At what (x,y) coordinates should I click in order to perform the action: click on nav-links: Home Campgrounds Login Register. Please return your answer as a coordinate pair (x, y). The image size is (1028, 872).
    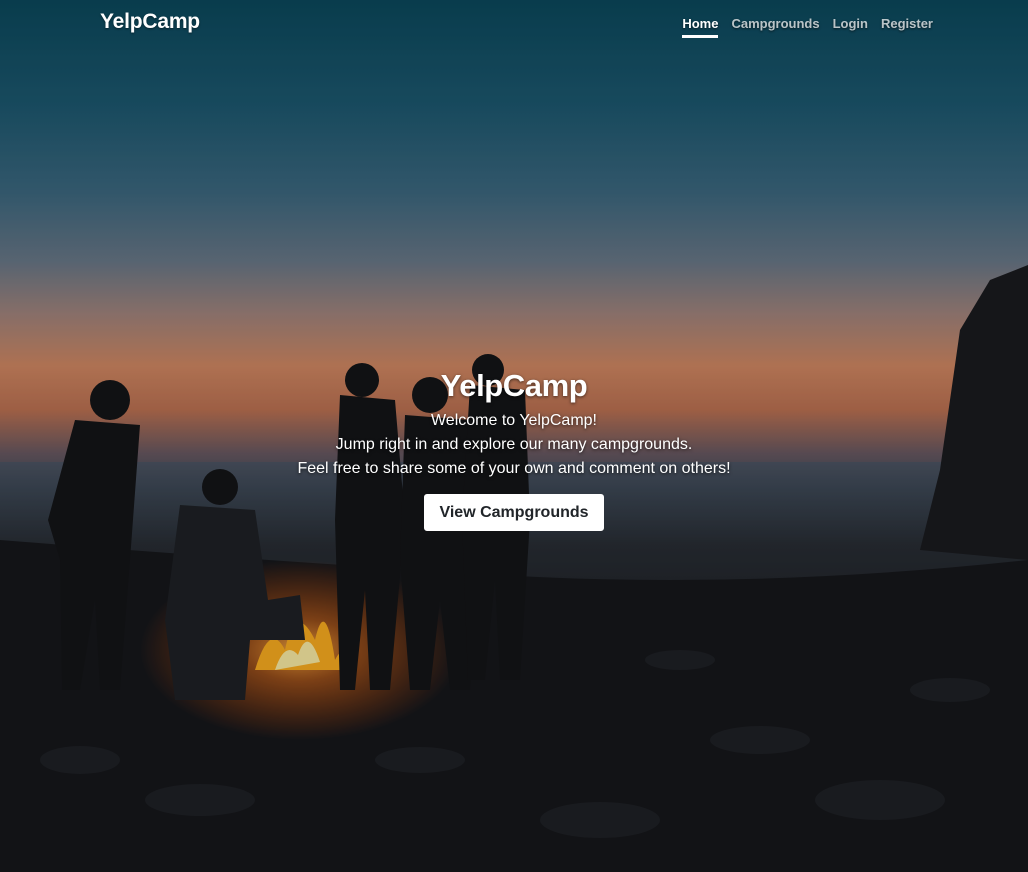
    Looking at the image, I should click on (807, 27).